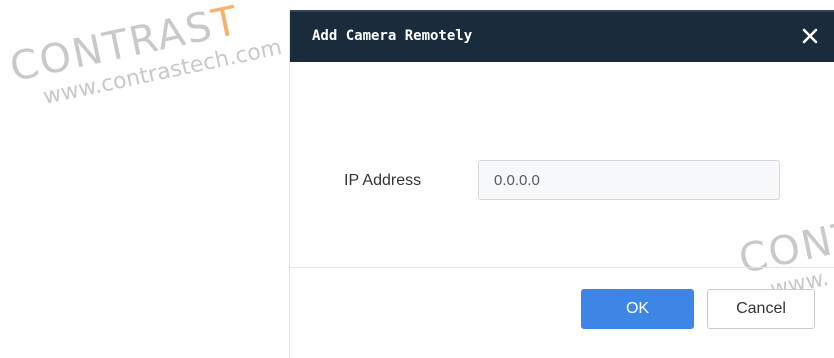 The image size is (834, 358). Describe the element at coordinates (629, 180) in the screenshot. I see `ip-address-input` at that location.